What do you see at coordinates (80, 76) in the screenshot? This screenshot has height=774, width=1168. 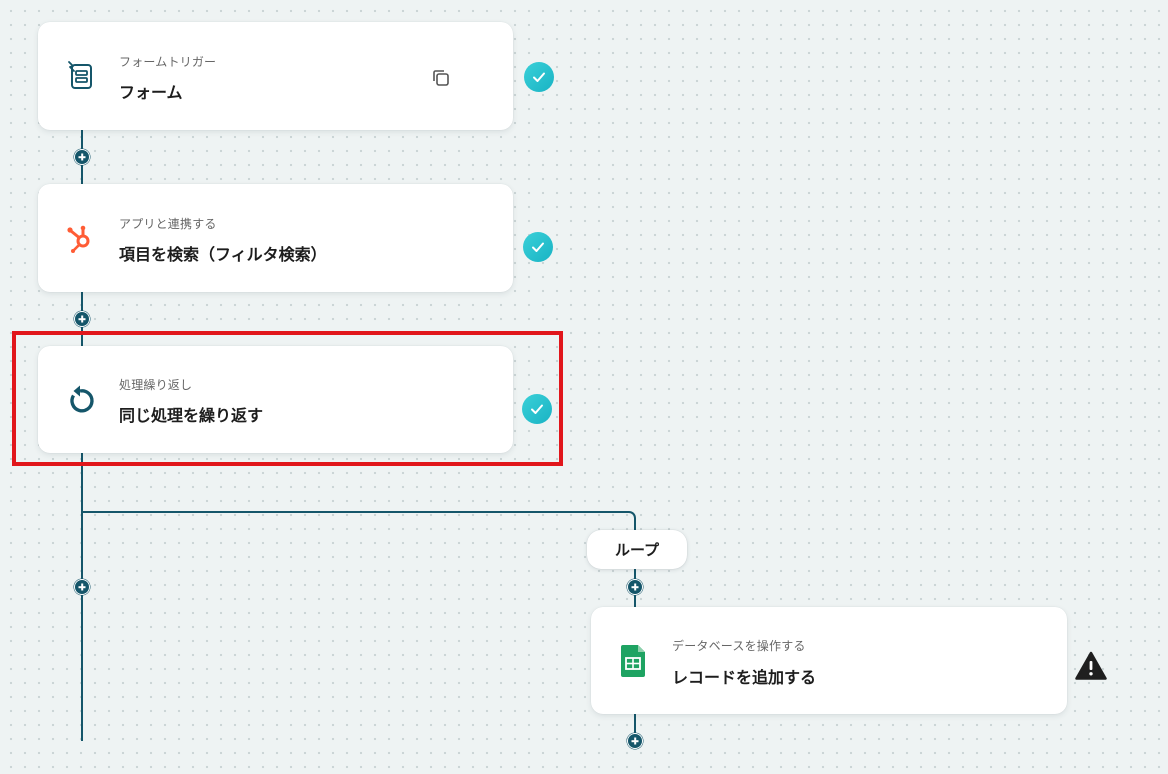 I see `form-trigger-icon` at bounding box center [80, 76].